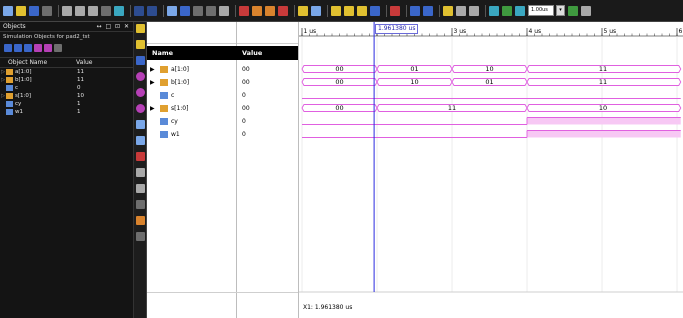 The image size is (683, 318). Describe the element at coordinates (560, 10) in the screenshot. I see `run-time-dropdown: ▾` at that location.